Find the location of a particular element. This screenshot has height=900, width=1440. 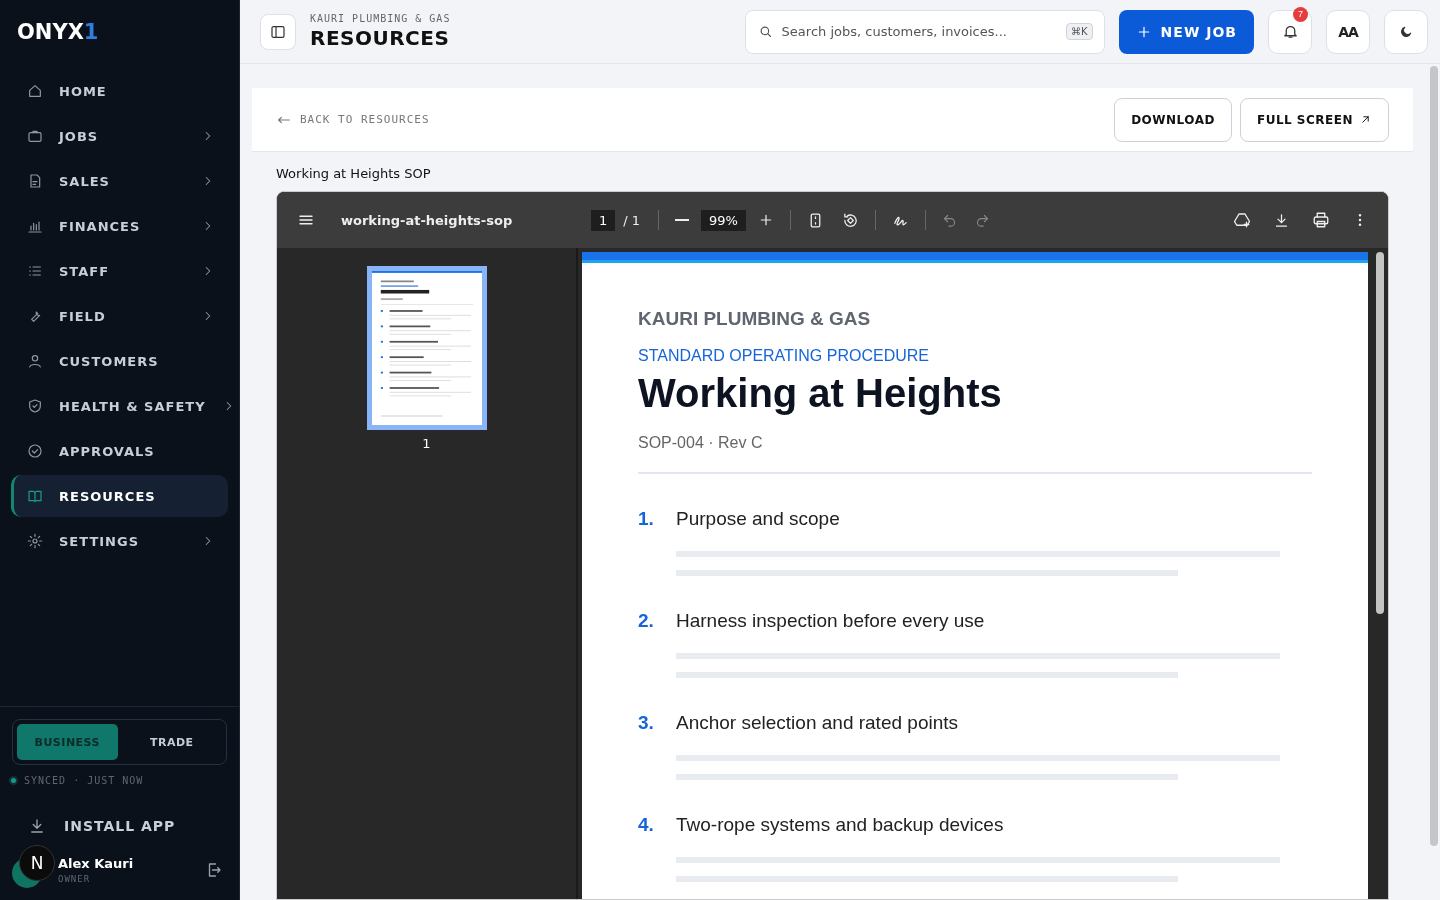

new-job-button: NEW JOB is located at coordinates (1186, 31).